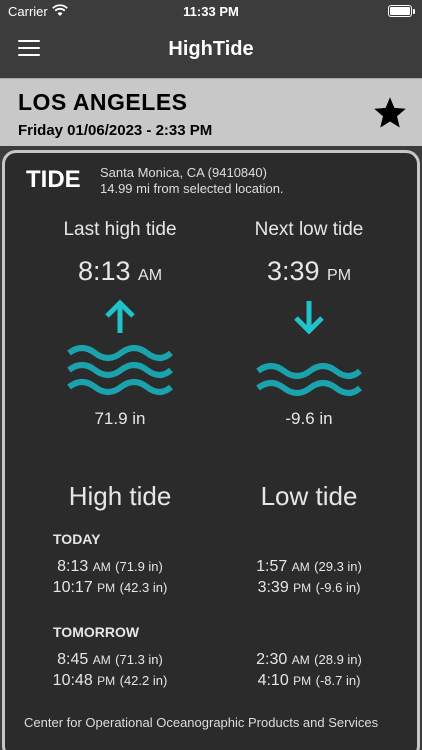 The height and width of the screenshot is (750, 422). I want to click on up-arrow-icon, so click(120, 316).